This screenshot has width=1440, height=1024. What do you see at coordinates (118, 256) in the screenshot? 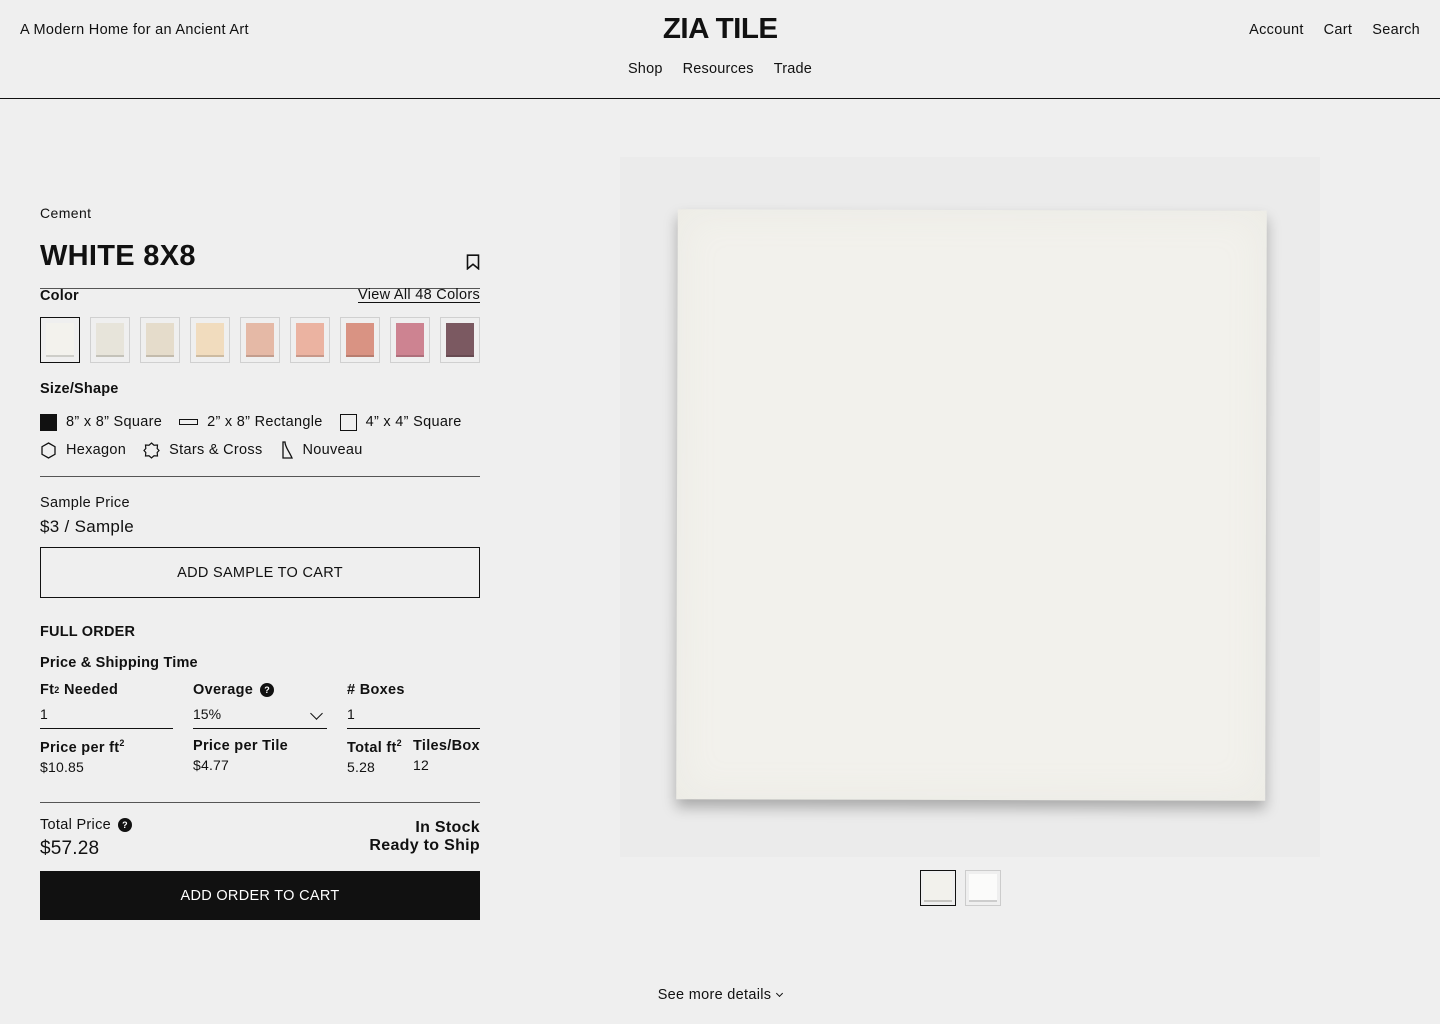
I see `product-title: WHITE 8X8` at bounding box center [118, 256].